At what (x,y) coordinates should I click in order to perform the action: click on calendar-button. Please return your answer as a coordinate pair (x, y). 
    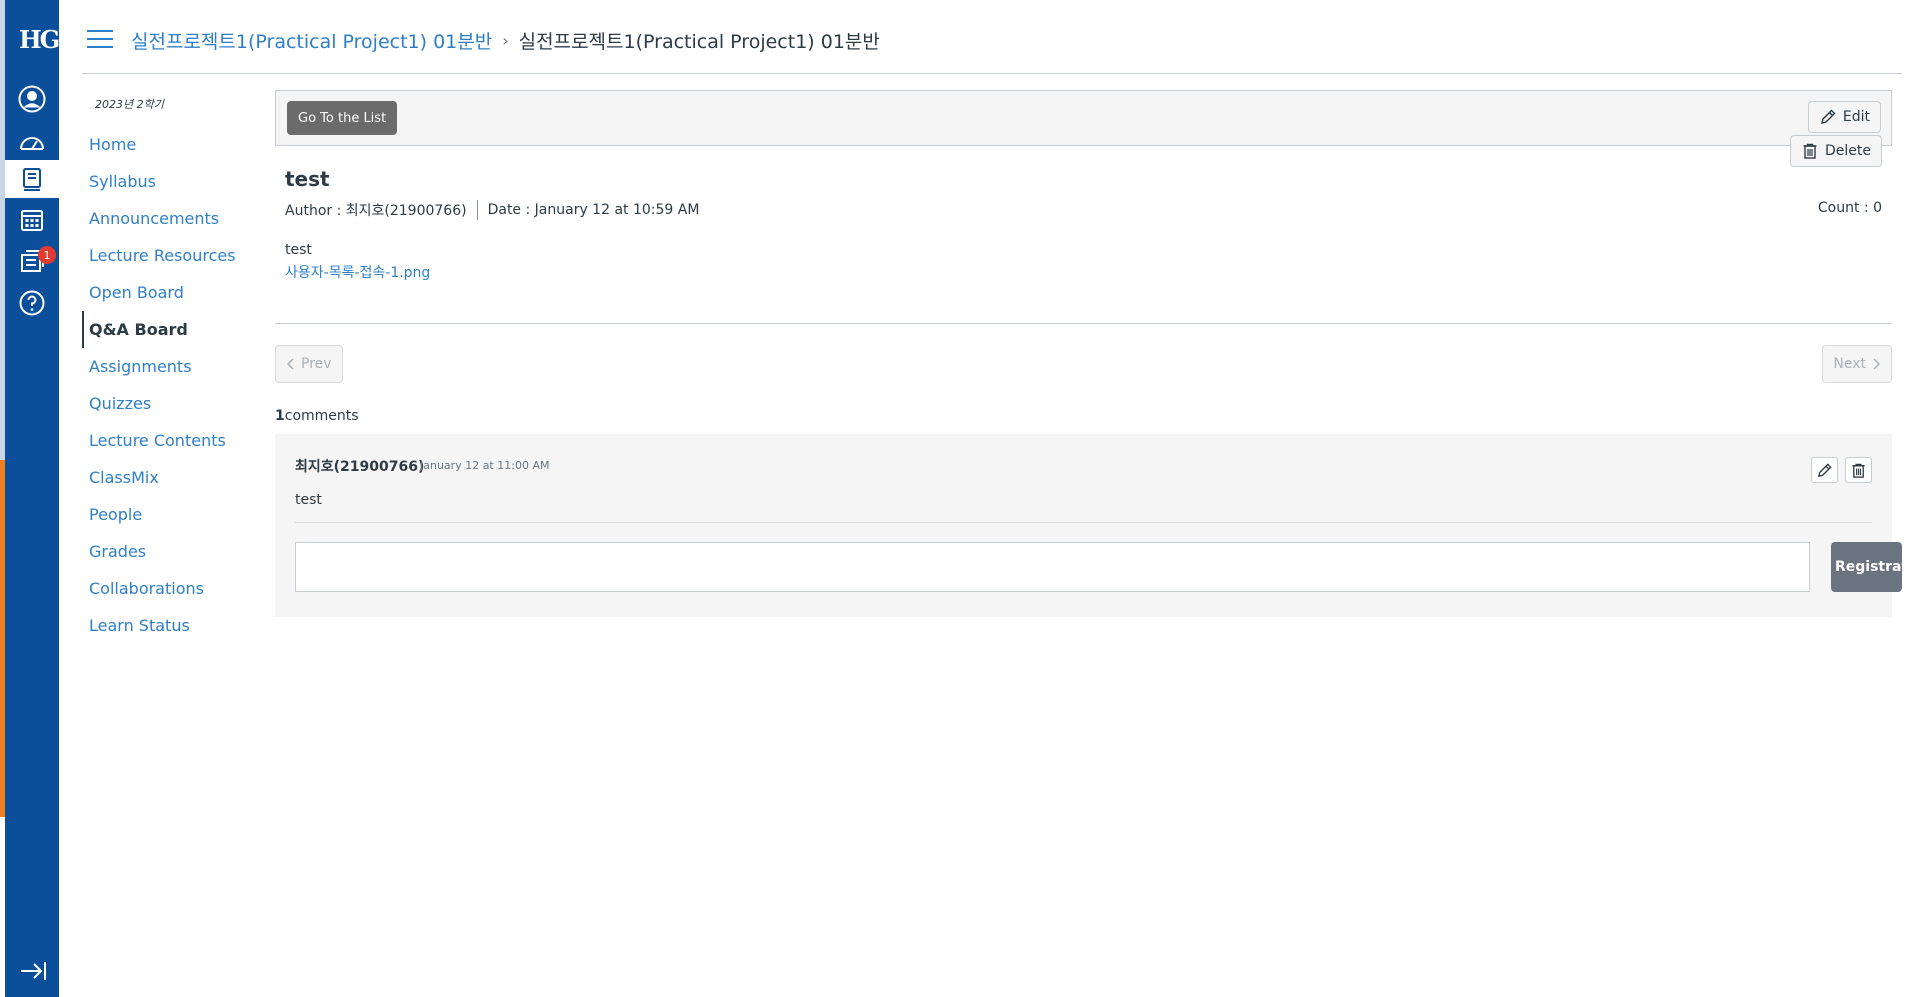
    Looking at the image, I should click on (32, 220).